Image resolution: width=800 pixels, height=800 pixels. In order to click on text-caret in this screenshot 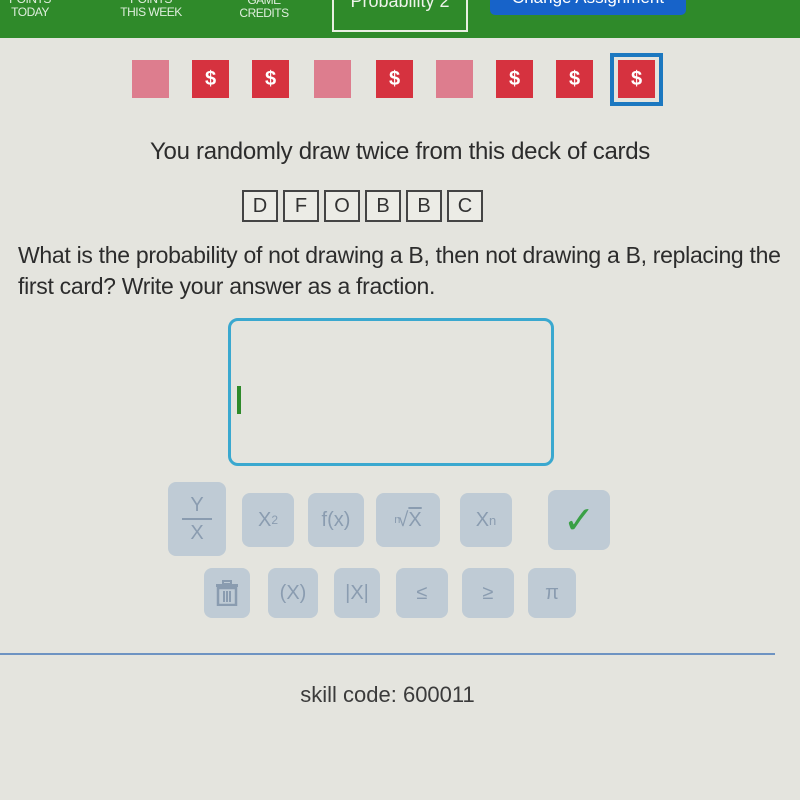, I will do `click(239, 400)`.